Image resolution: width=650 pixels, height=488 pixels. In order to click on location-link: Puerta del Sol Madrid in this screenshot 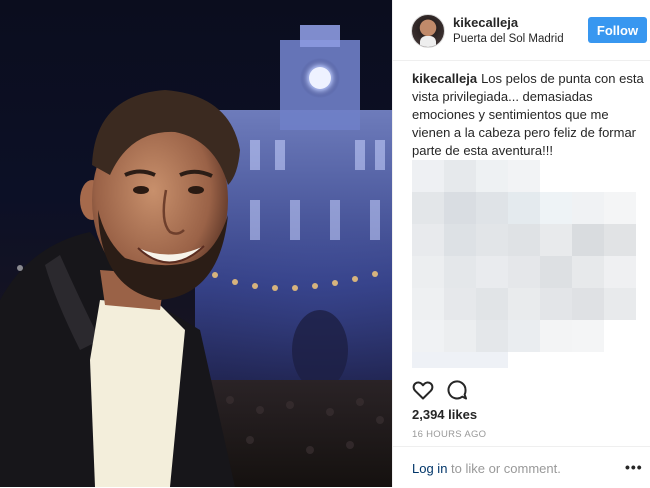, I will do `click(508, 39)`.